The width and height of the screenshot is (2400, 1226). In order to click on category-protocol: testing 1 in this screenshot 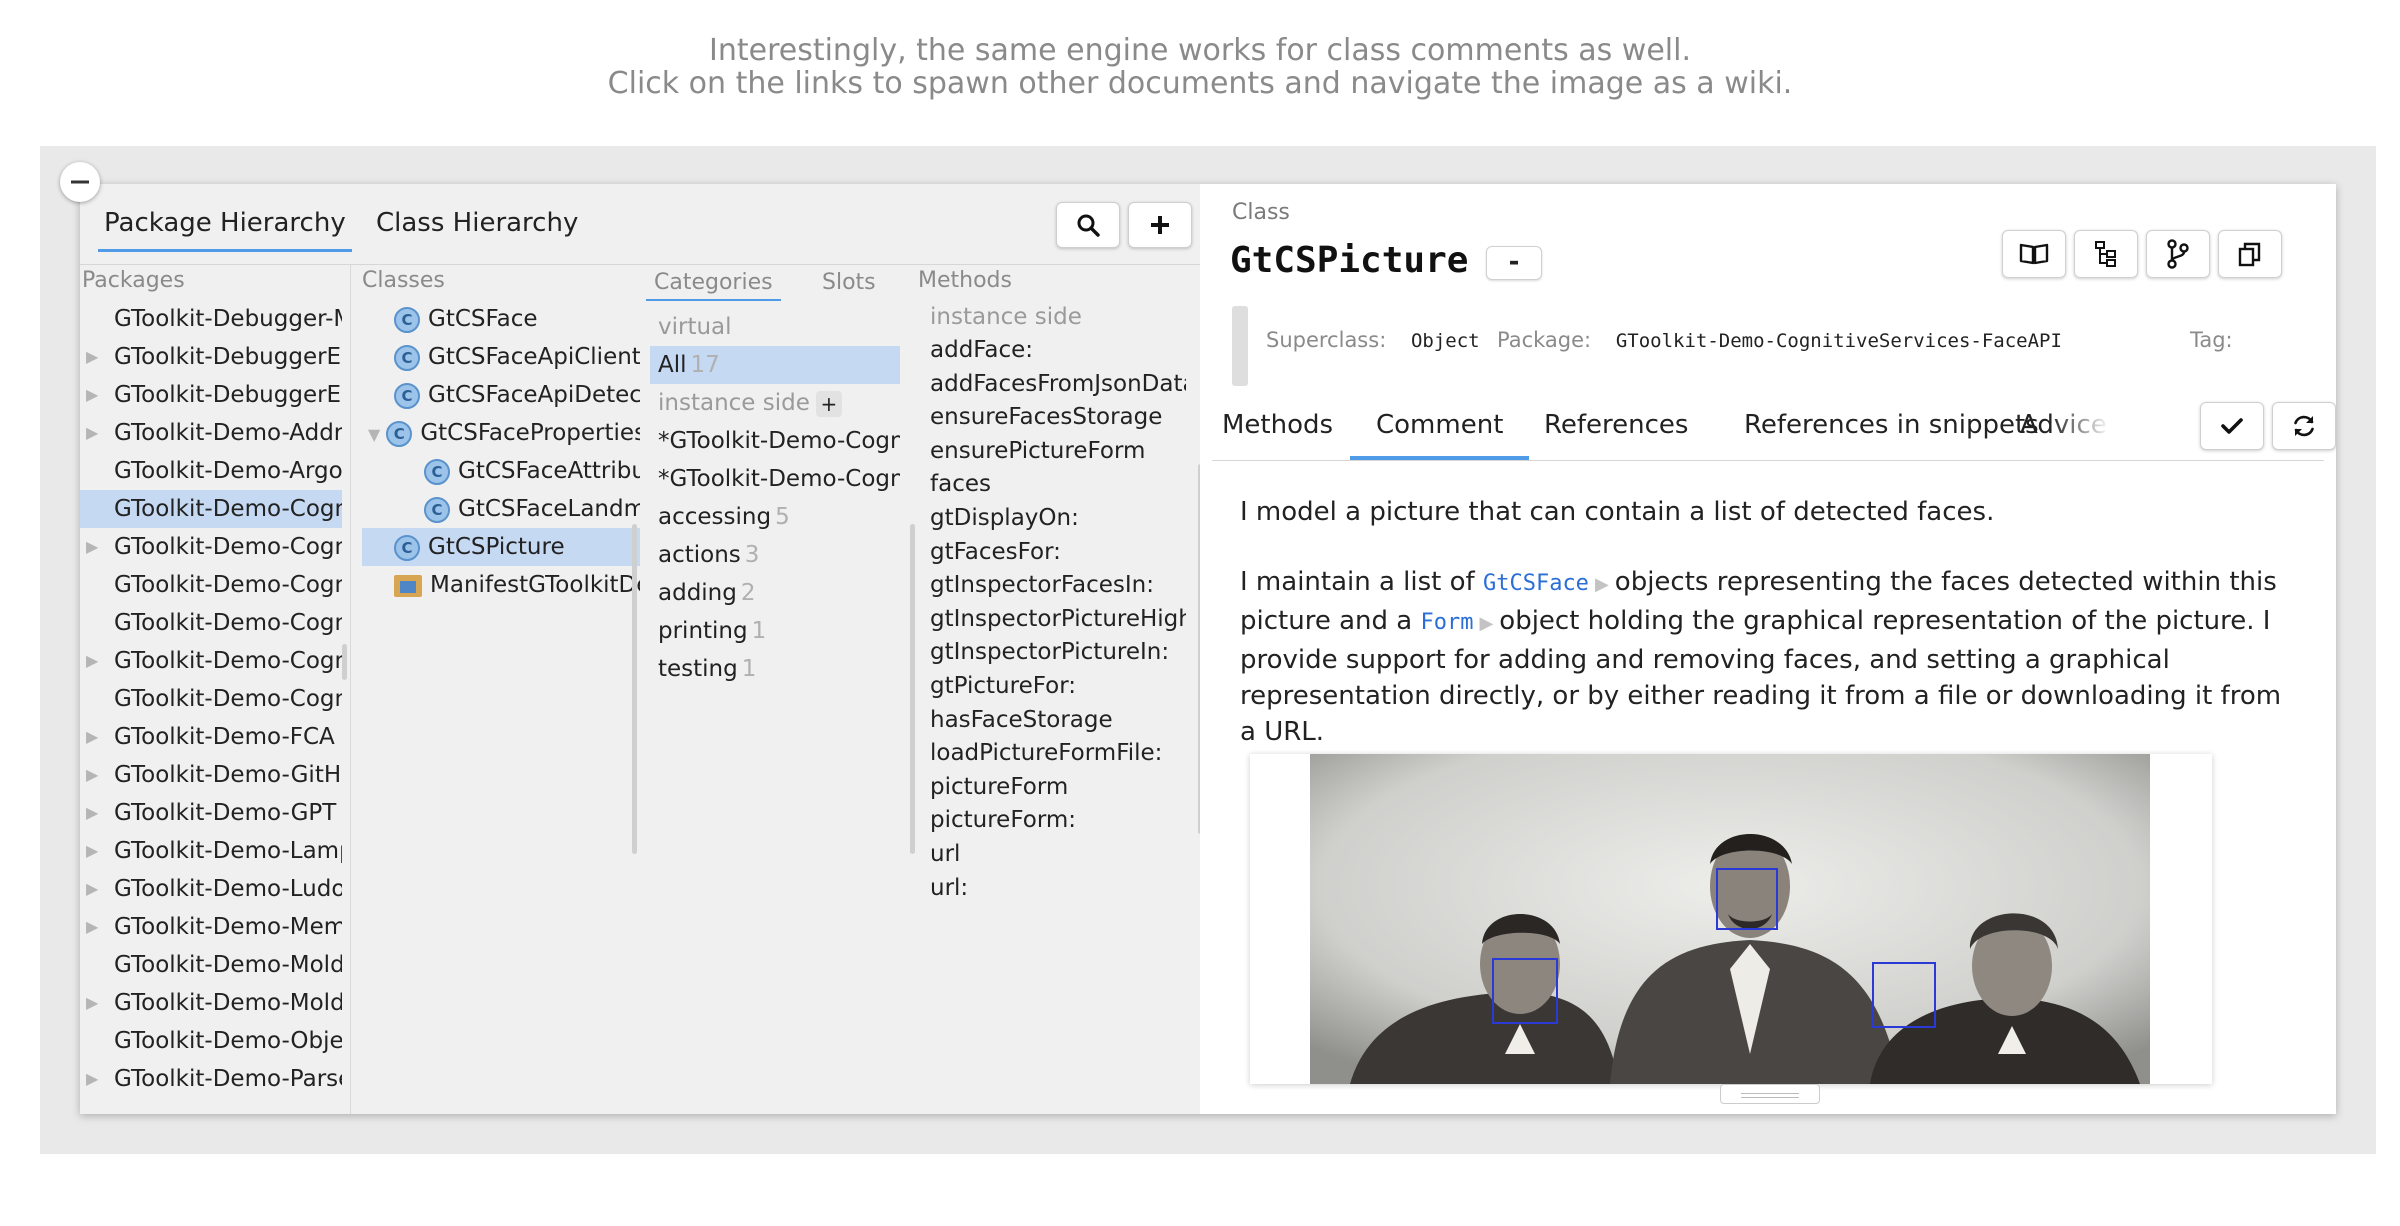, I will do `click(775, 669)`.